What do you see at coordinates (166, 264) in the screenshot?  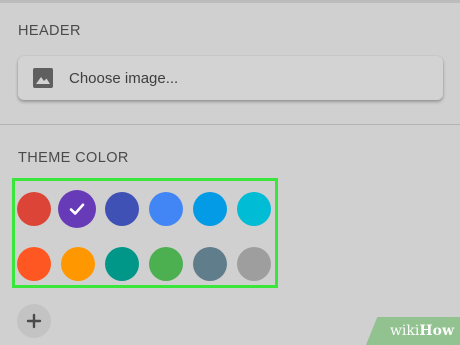 I see `color-swatch-green` at bounding box center [166, 264].